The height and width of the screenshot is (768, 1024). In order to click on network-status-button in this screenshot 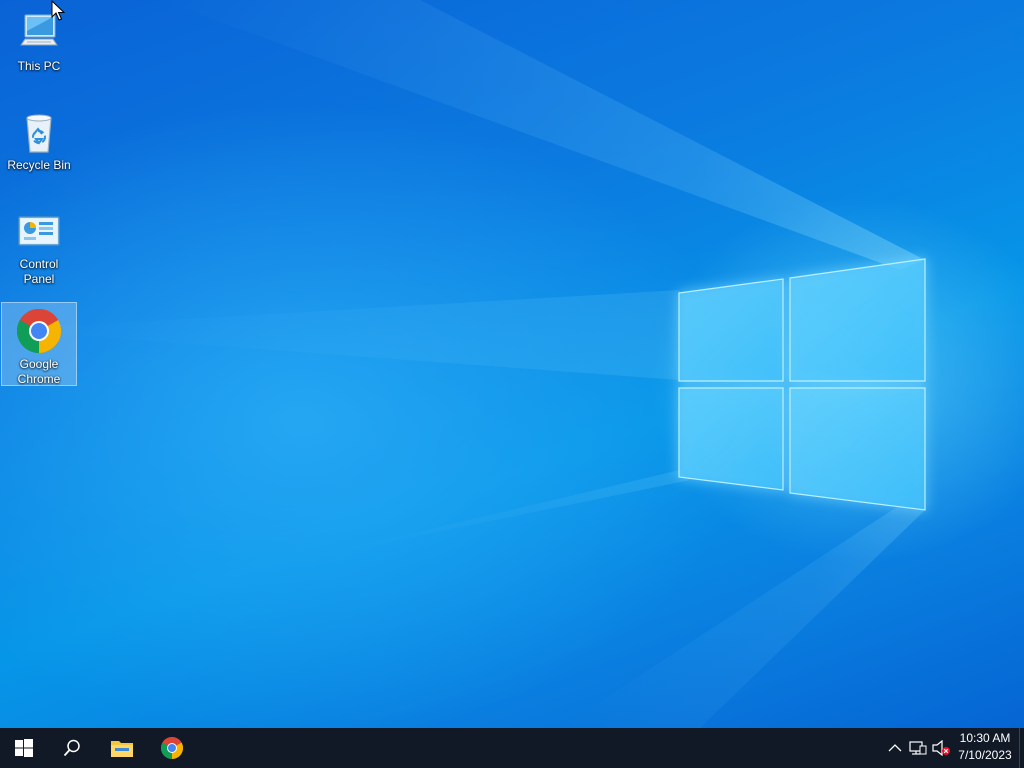, I will do `click(918, 748)`.